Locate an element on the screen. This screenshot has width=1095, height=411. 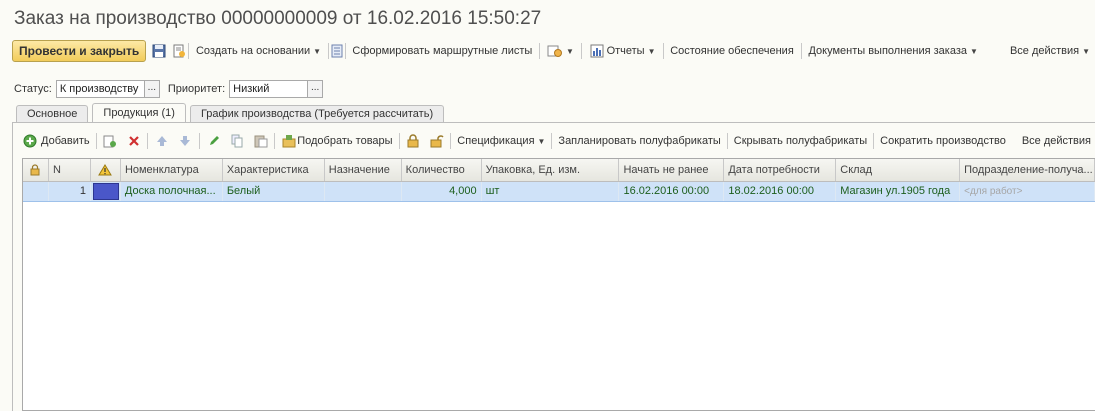
column-header: N is located at coordinates (70, 170).